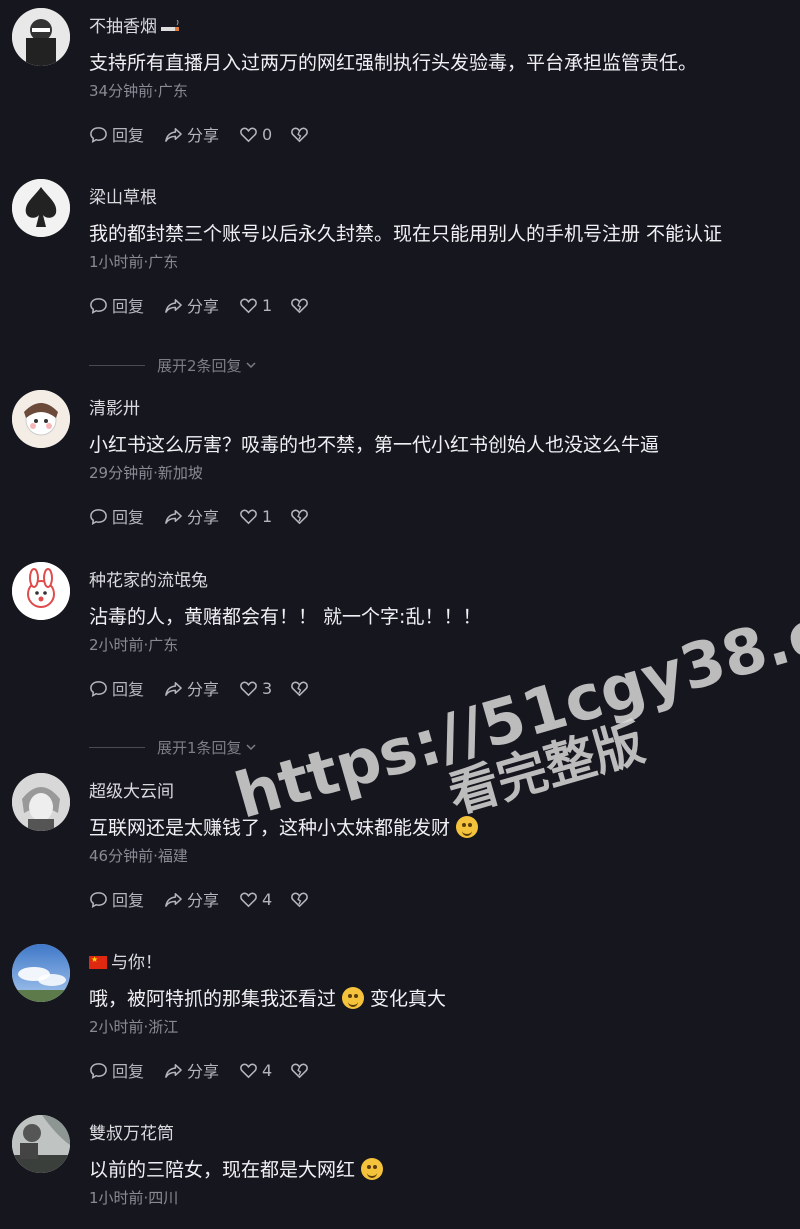  Describe the element at coordinates (134, 1027) in the screenshot. I see `comment-meta: 2小时前·浙江` at that location.